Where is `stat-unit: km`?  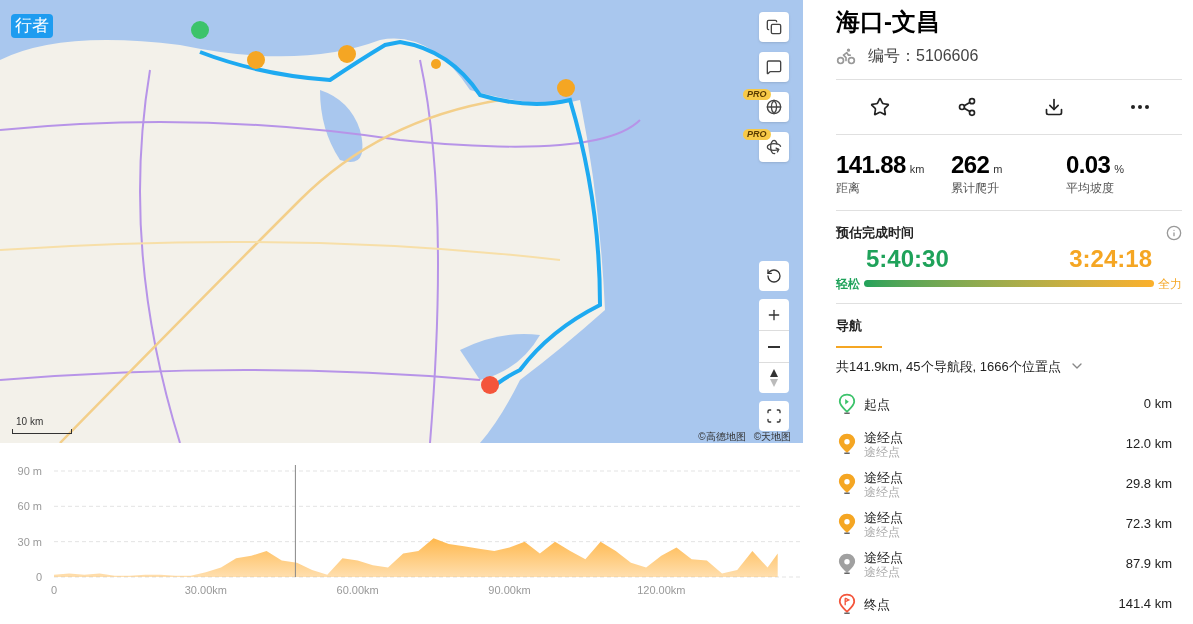 stat-unit: km is located at coordinates (917, 169).